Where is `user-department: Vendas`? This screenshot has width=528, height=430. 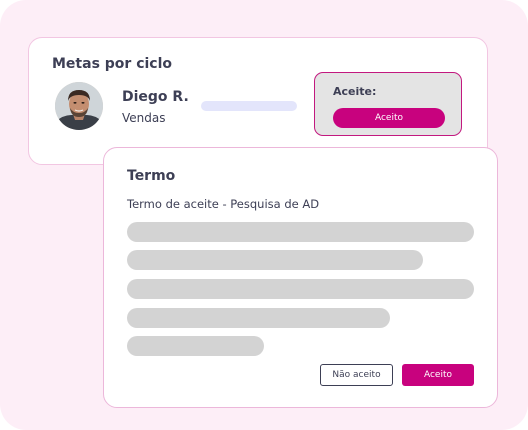 user-department: Vendas is located at coordinates (144, 118).